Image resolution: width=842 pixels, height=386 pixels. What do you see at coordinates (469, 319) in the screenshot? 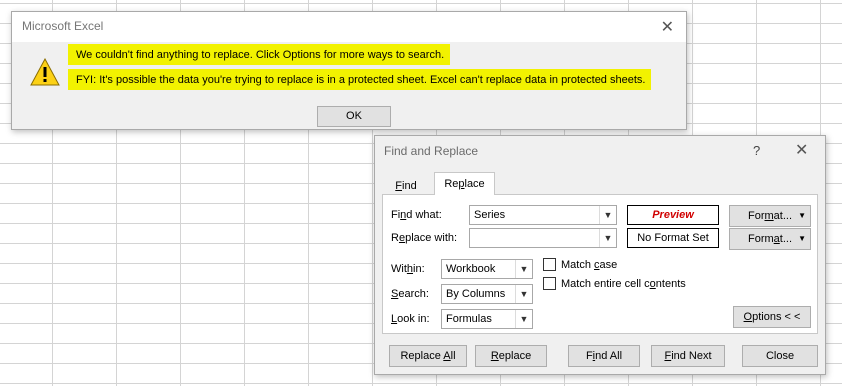
I see `look-in-value: Formulas` at bounding box center [469, 319].